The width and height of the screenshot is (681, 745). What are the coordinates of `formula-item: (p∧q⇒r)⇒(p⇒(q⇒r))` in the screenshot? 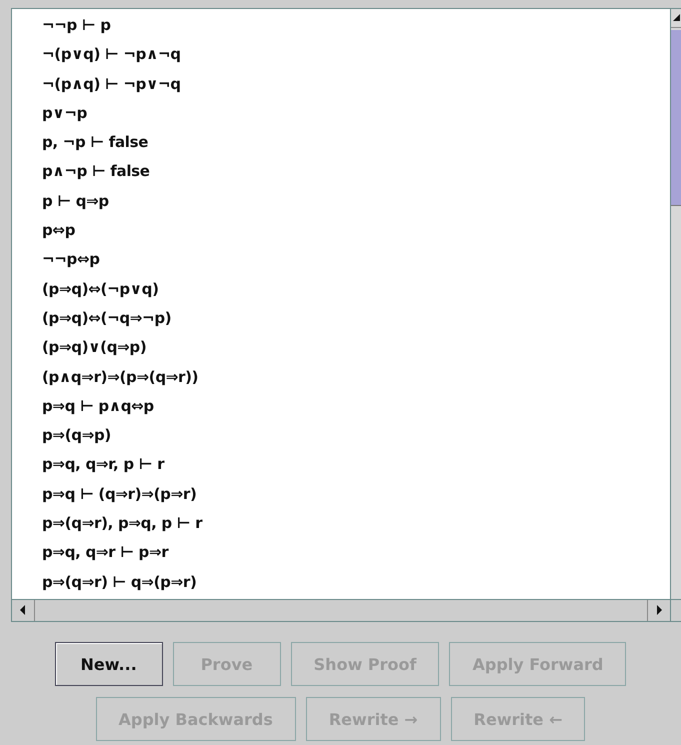 It's located at (356, 377).